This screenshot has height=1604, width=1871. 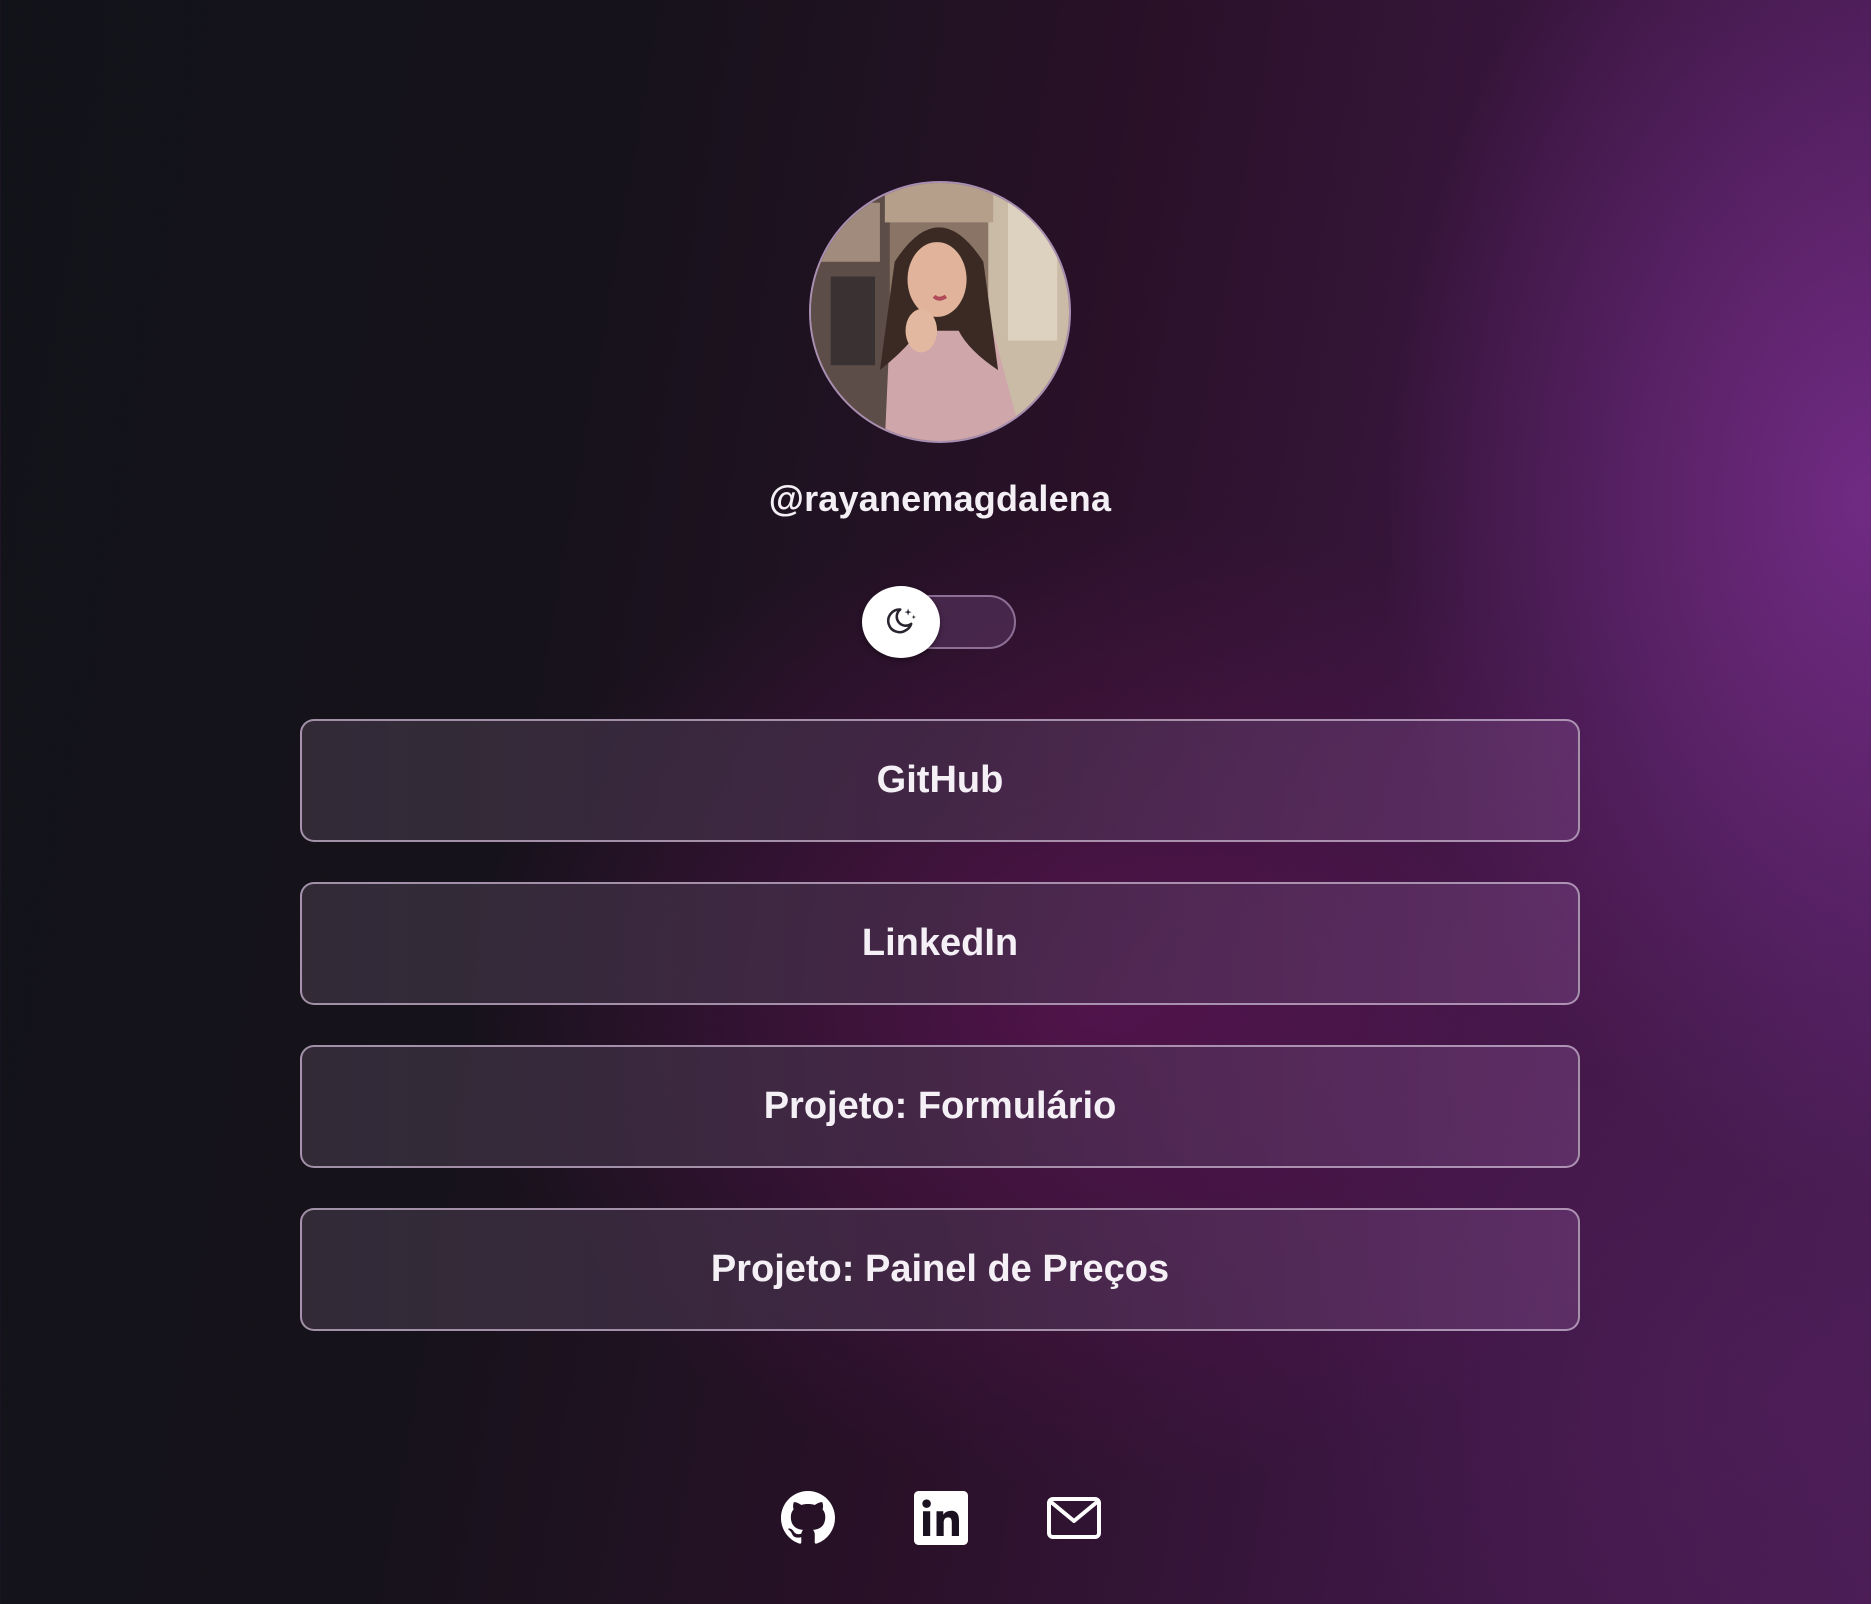 I want to click on theme-toggle-knob, so click(x=901, y=622).